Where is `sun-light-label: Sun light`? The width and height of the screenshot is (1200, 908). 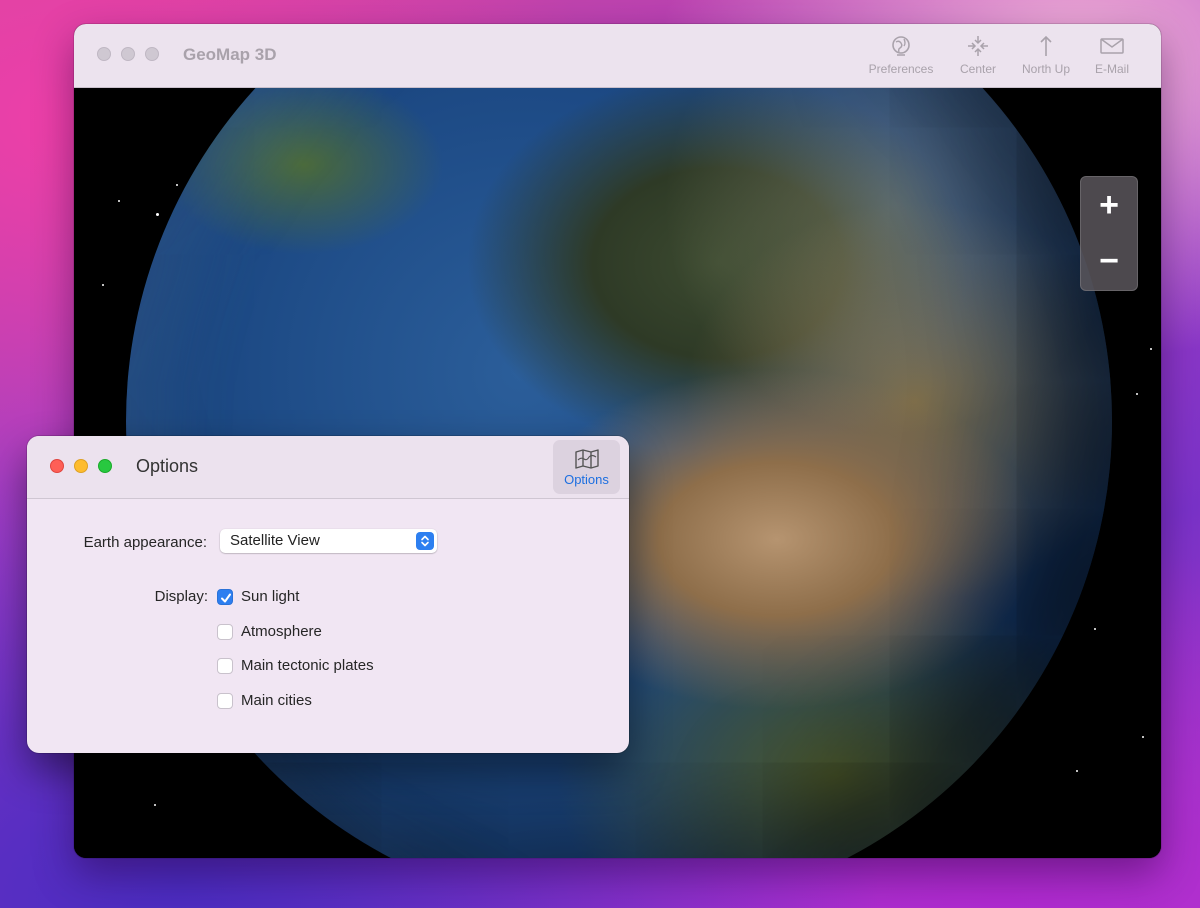 sun-light-label: Sun light is located at coordinates (270, 596).